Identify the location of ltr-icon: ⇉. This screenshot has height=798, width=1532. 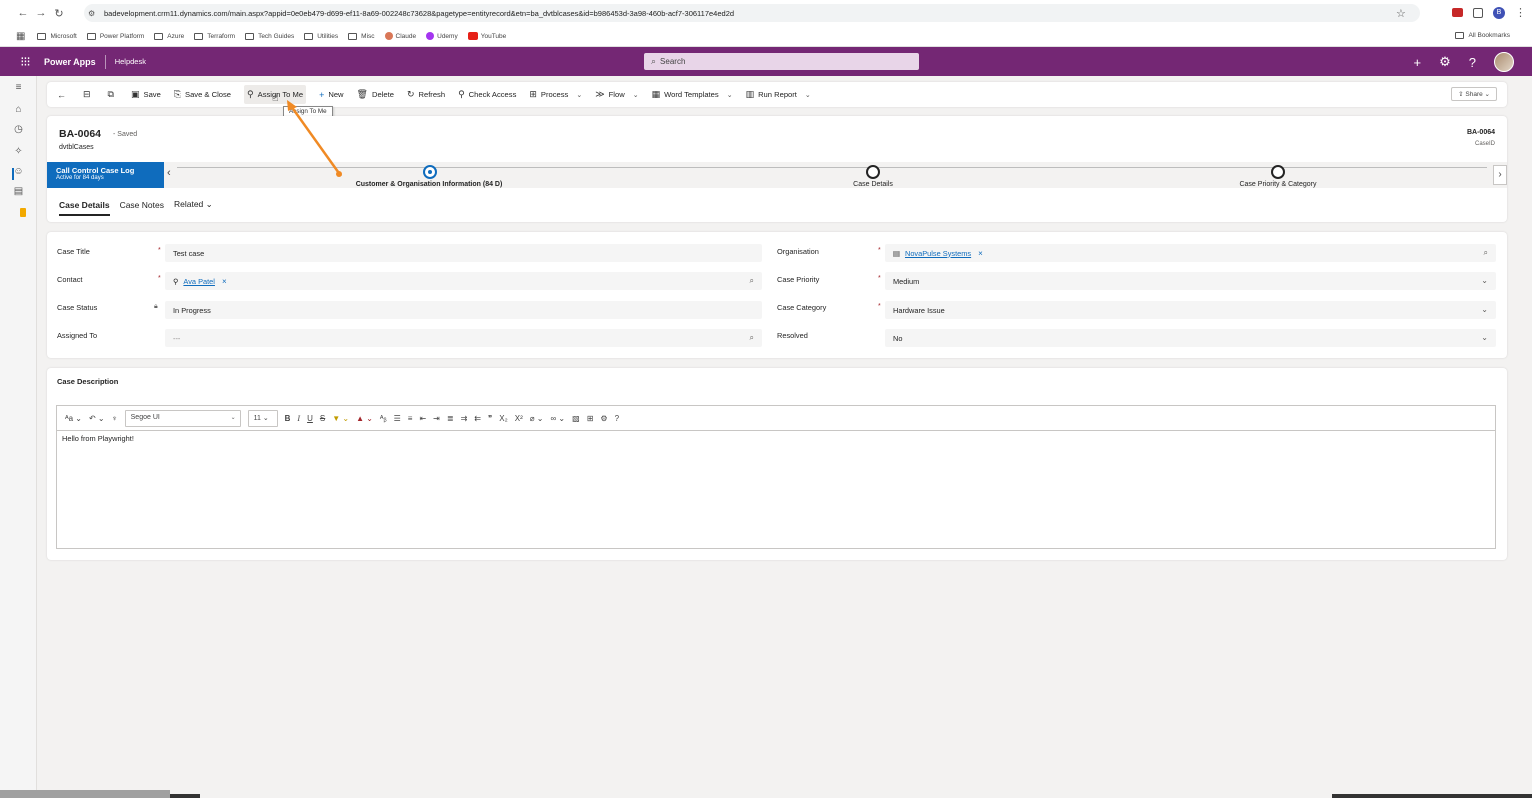
(464, 418).